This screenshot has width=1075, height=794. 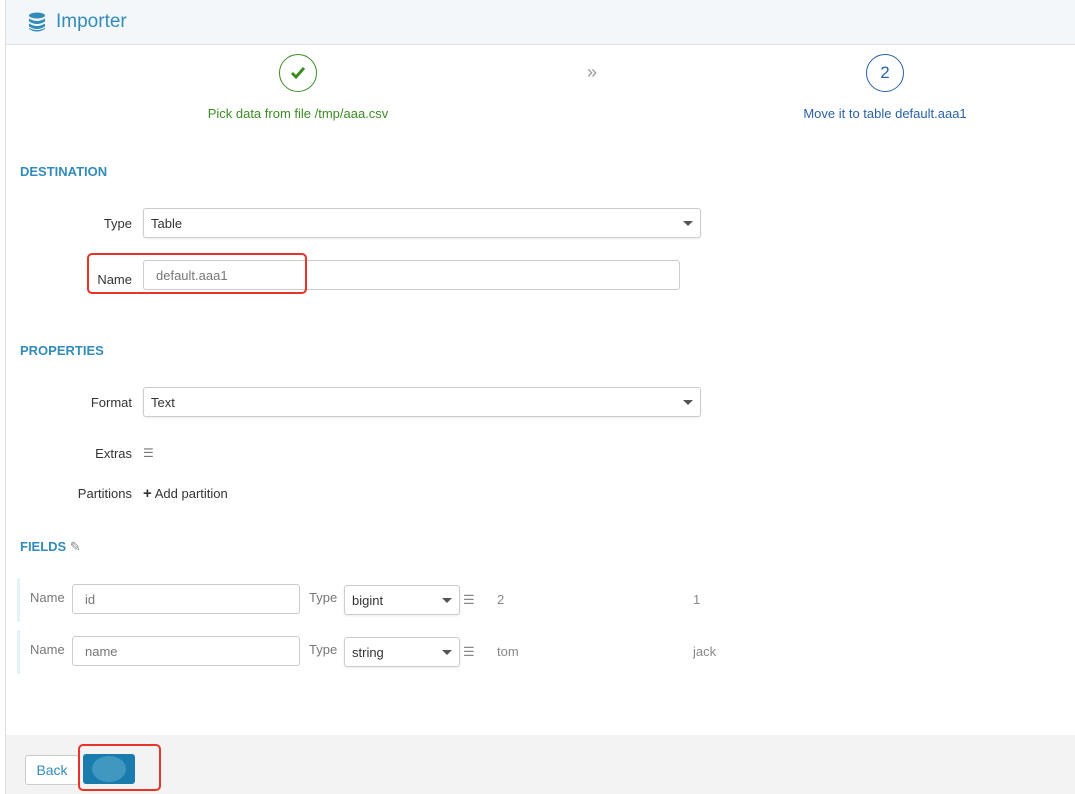 I want to click on step-2-label: Move it to table default.aaa1, so click(x=885, y=113).